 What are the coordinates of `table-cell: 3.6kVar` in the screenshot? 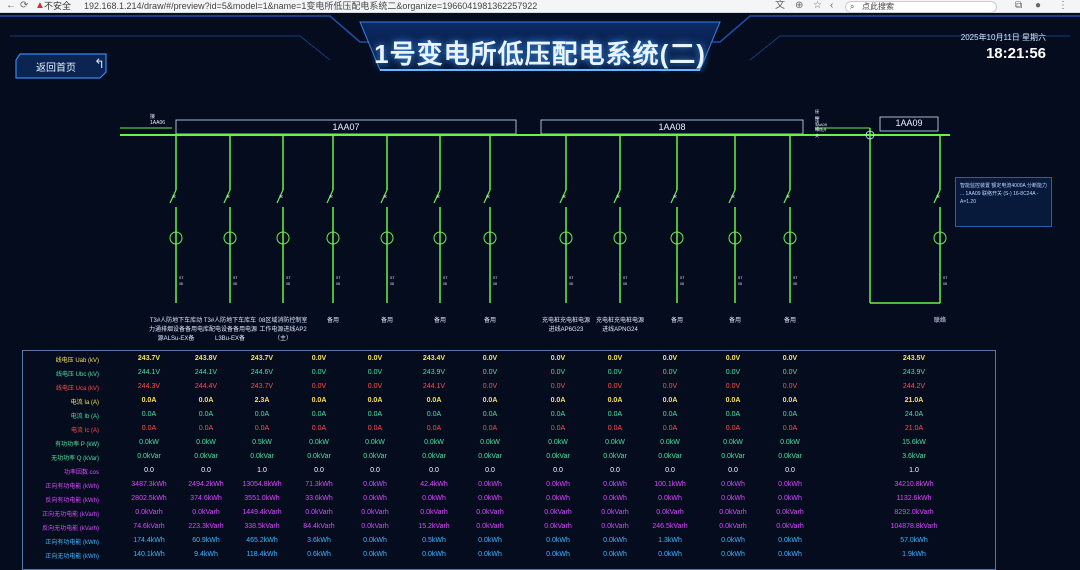 It's located at (914, 456).